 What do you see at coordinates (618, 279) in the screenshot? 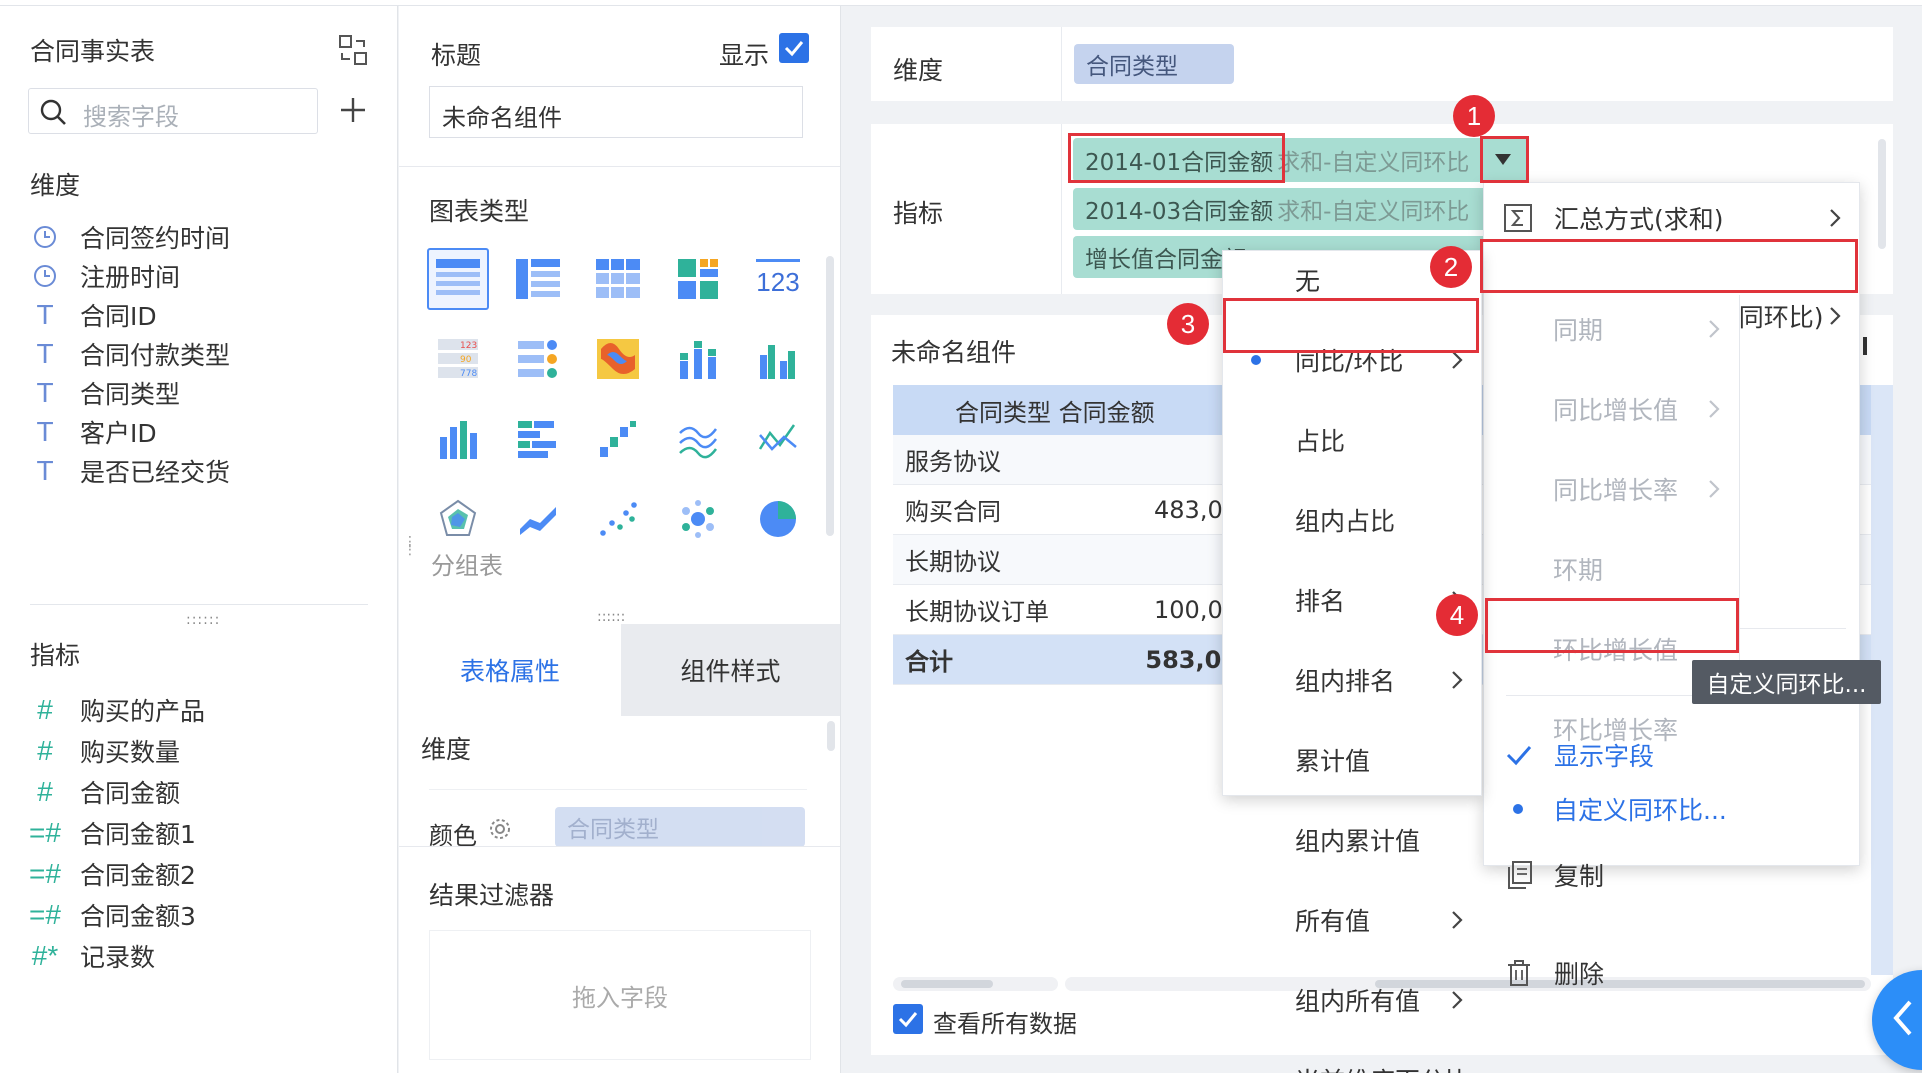
I see `chart-type-cross-table` at bounding box center [618, 279].